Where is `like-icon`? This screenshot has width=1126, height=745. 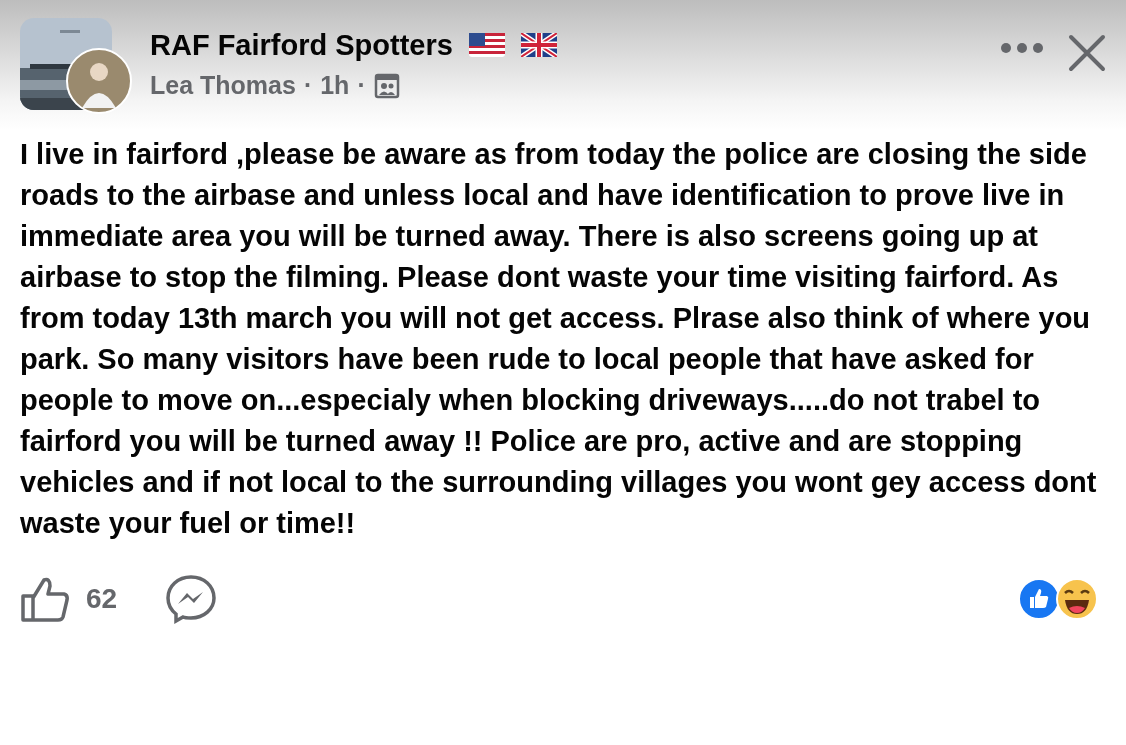 like-icon is located at coordinates (45, 599).